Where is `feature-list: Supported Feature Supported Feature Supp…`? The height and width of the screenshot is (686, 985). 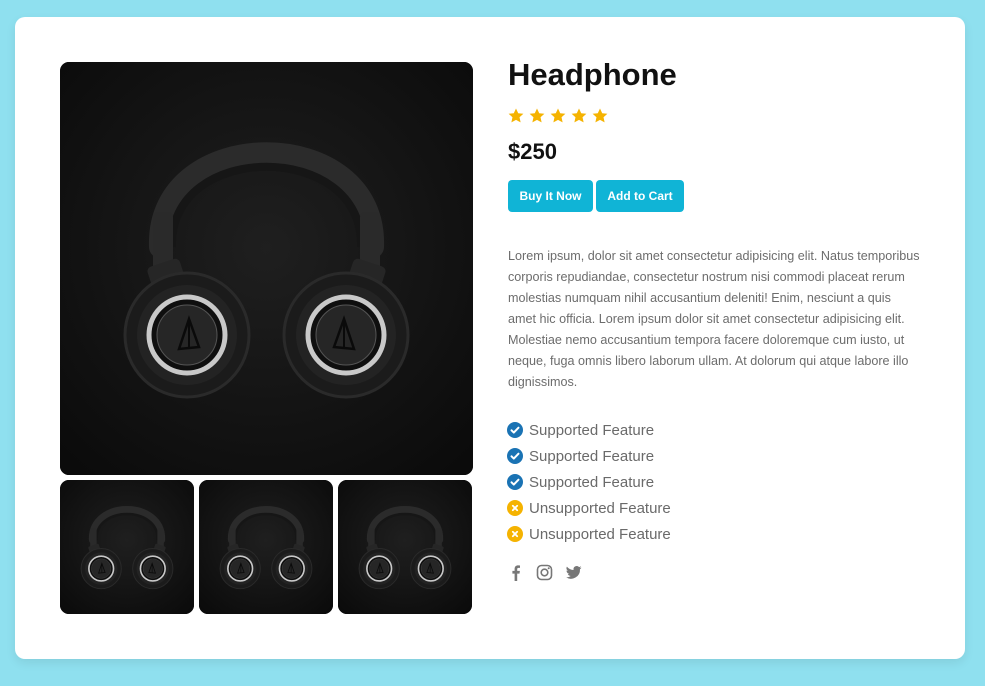
feature-list: Supported Feature Supported Feature Supp… is located at coordinates (589, 482).